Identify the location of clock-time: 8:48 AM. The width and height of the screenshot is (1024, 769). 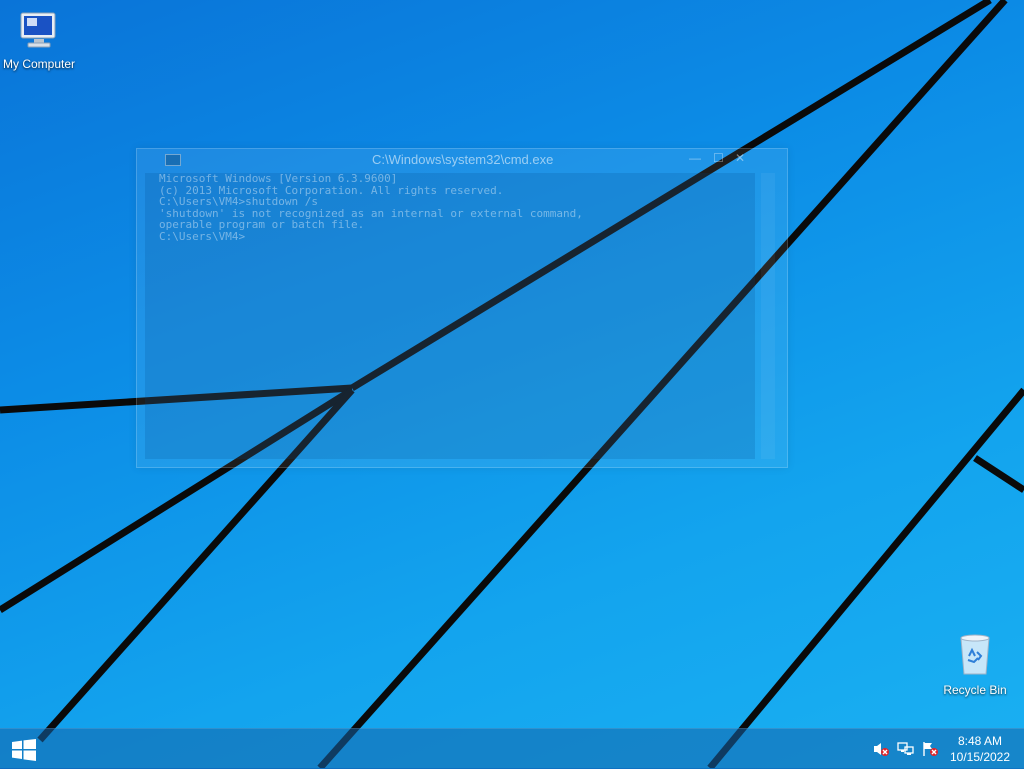
(980, 741).